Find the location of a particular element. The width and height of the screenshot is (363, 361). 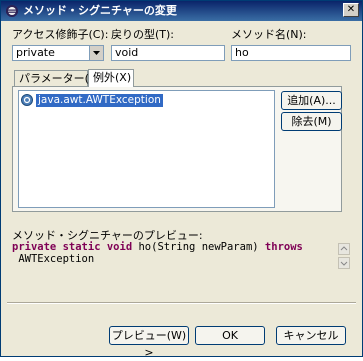

close-icon: ✕ is located at coordinates (351, 10).